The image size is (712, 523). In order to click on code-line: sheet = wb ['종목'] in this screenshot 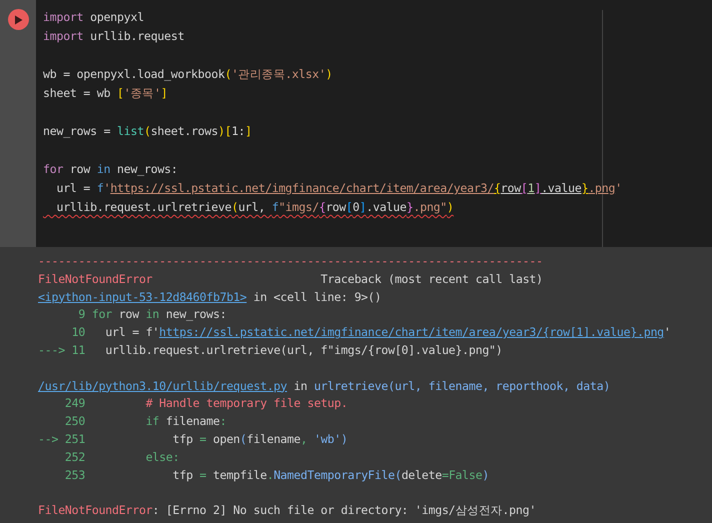, I will do `click(105, 93)`.